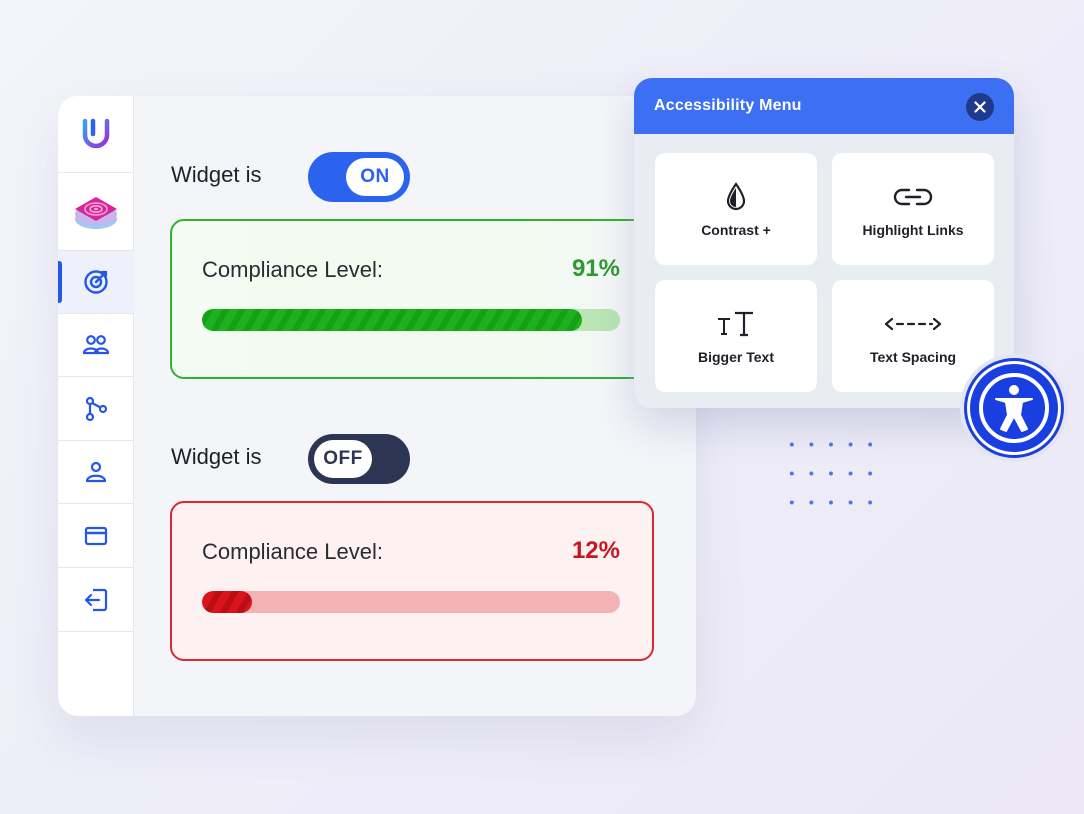 This screenshot has height=814, width=1084. I want to click on accessibility-button, so click(1014, 408).